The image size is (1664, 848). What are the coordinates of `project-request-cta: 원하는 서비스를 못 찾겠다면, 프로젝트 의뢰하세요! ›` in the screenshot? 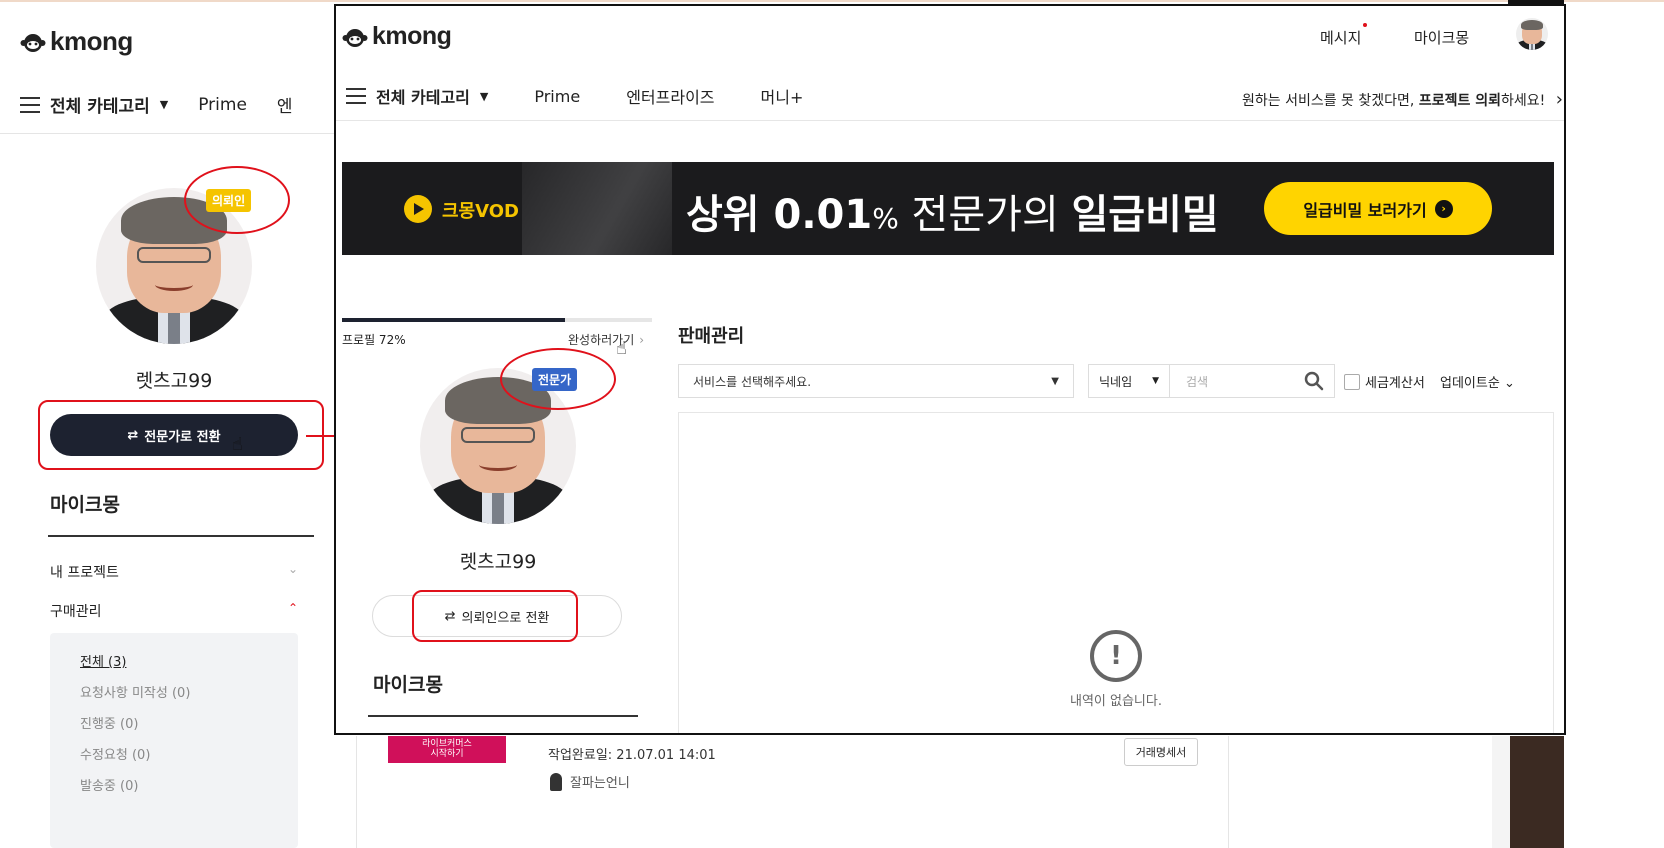 It's located at (1402, 99).